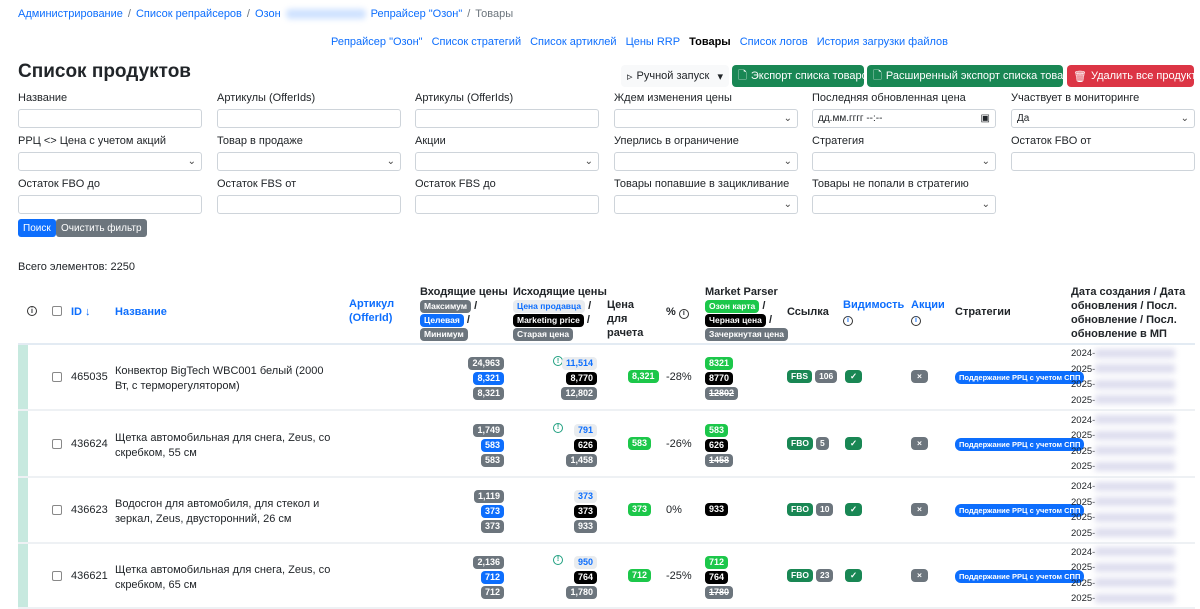  What do you see at coordinates (1075, 98) in the screenshot?
I see `filter-label: Участвует в мониторинге` at bounding box center [1075, 98].